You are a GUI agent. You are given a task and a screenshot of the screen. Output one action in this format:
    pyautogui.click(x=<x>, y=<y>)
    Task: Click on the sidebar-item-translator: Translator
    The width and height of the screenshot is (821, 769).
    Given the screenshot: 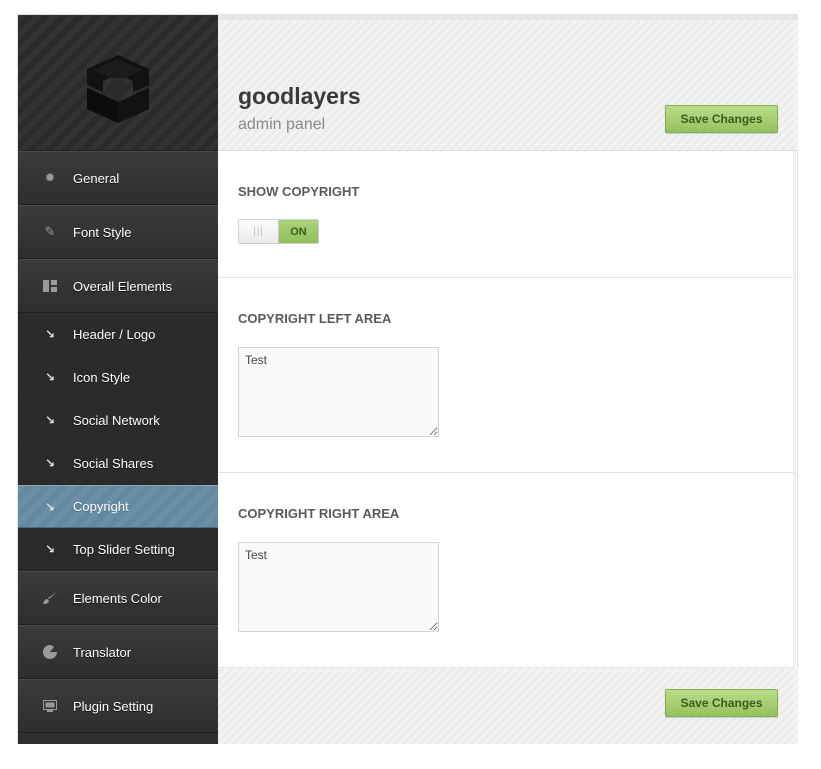 What is the action you would take?
    pyautogui.click(x=118, y=652)
    